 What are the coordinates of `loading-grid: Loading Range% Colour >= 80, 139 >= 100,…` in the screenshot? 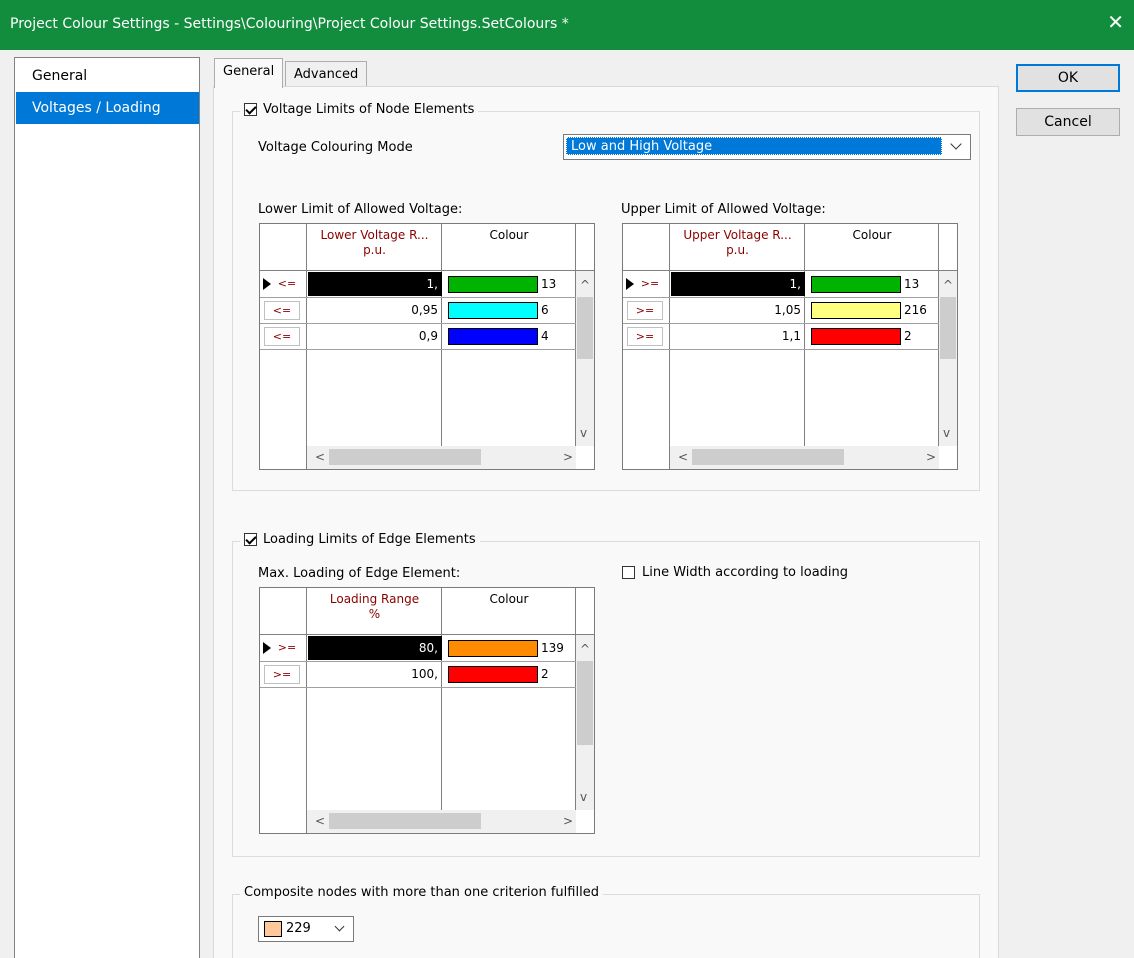 It's located at (427, 710).